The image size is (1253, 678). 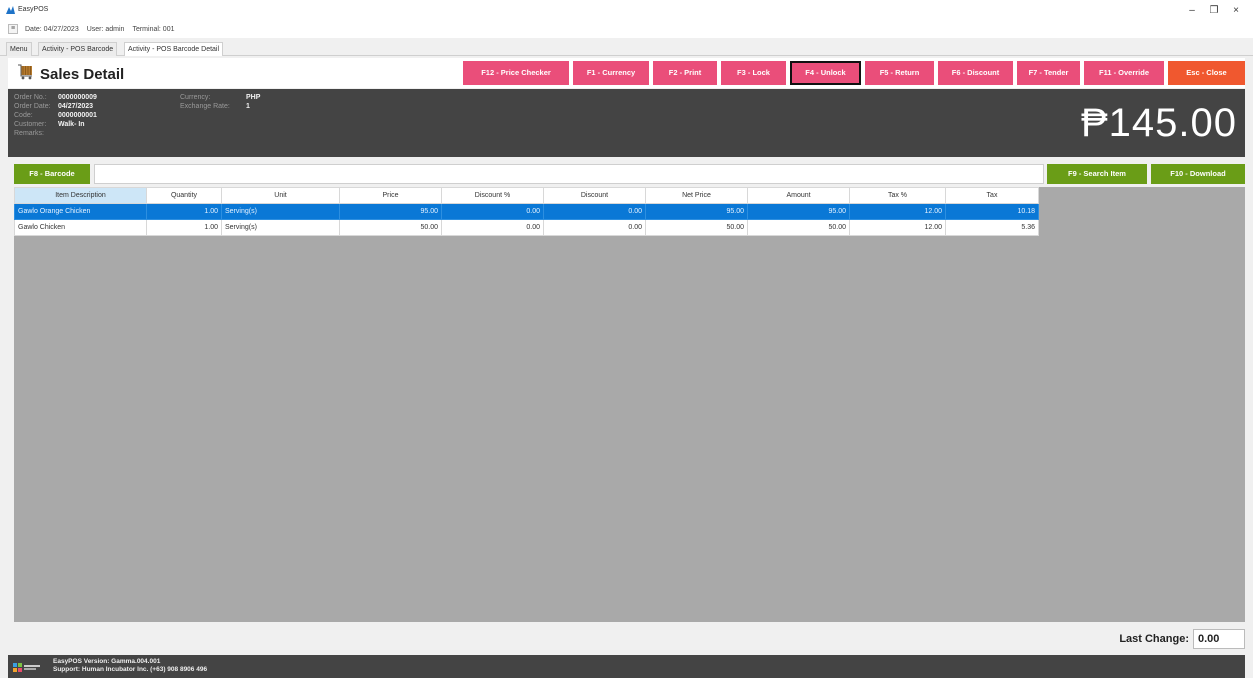 What do you see at coordinates (390, 227) in the screenshot?
I see `price-cell: 50.00` at bounding box center [390, 227].